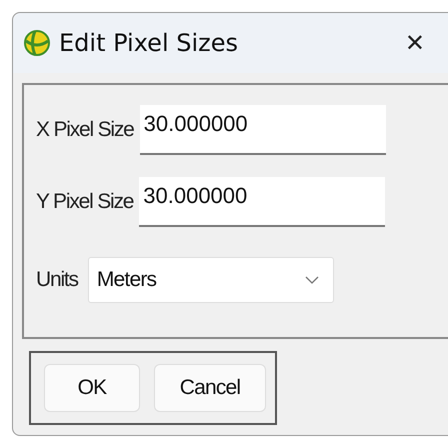 The width and height of the screenshot is (448, 439). I want to click on field-label: X Pixel Size, so click(85, 130).